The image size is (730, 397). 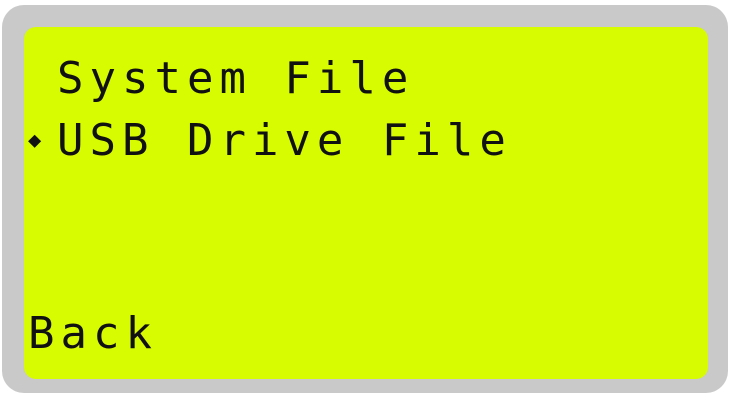 I want to click on back-button: Back, so click(x=93, y=334).